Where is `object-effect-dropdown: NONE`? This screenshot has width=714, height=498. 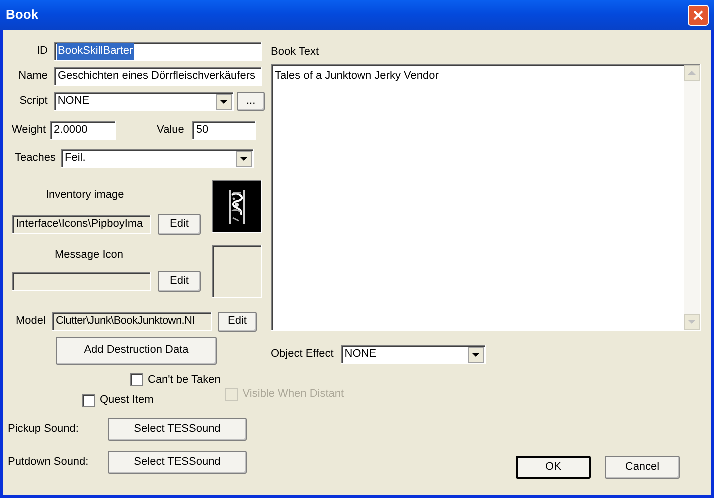
object-effect-dropdown: NONE is located at coordinates (413, 354).